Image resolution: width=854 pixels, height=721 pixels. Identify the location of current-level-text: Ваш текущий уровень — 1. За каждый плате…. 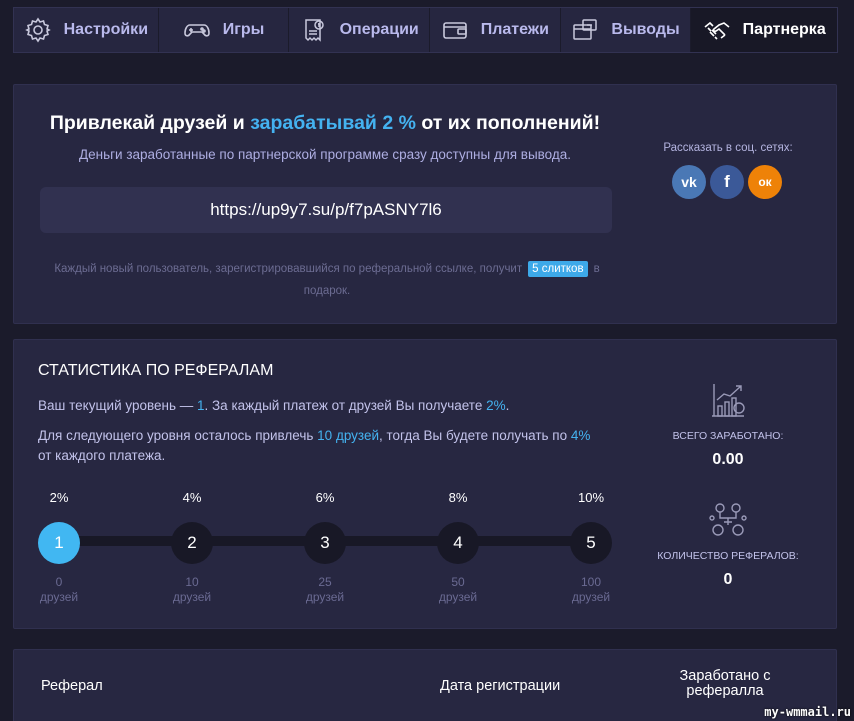
(274, 405).